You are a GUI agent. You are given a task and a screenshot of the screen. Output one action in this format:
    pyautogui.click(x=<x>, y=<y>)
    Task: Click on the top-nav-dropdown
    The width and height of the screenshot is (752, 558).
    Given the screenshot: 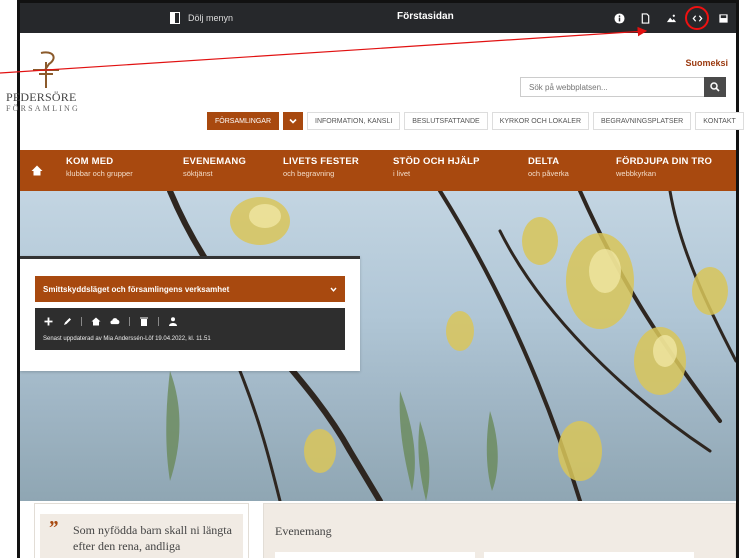 What is the action you would take?
    pyautogui.click(x=293, y=121)
    